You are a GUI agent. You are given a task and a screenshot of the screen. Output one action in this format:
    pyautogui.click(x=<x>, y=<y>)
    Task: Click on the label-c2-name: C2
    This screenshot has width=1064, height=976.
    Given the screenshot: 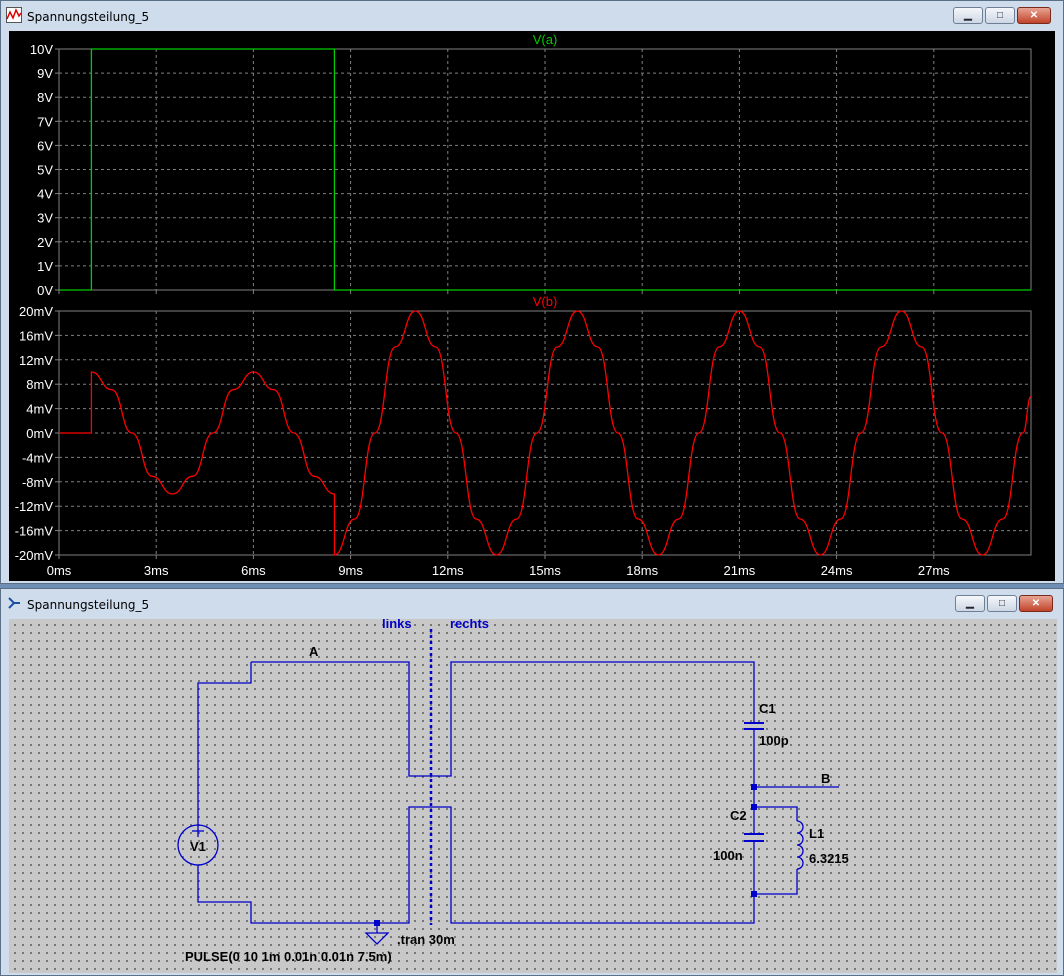 What is the action you would take?
    pyautogui.click(x=738, y=815)
    